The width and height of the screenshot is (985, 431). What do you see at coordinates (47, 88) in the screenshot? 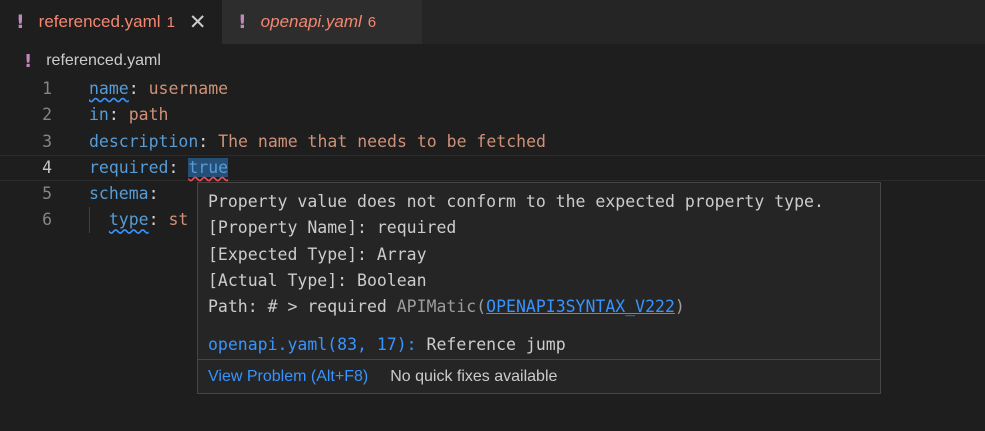
I see `line-number: 1` at bounding box center [47, 88].